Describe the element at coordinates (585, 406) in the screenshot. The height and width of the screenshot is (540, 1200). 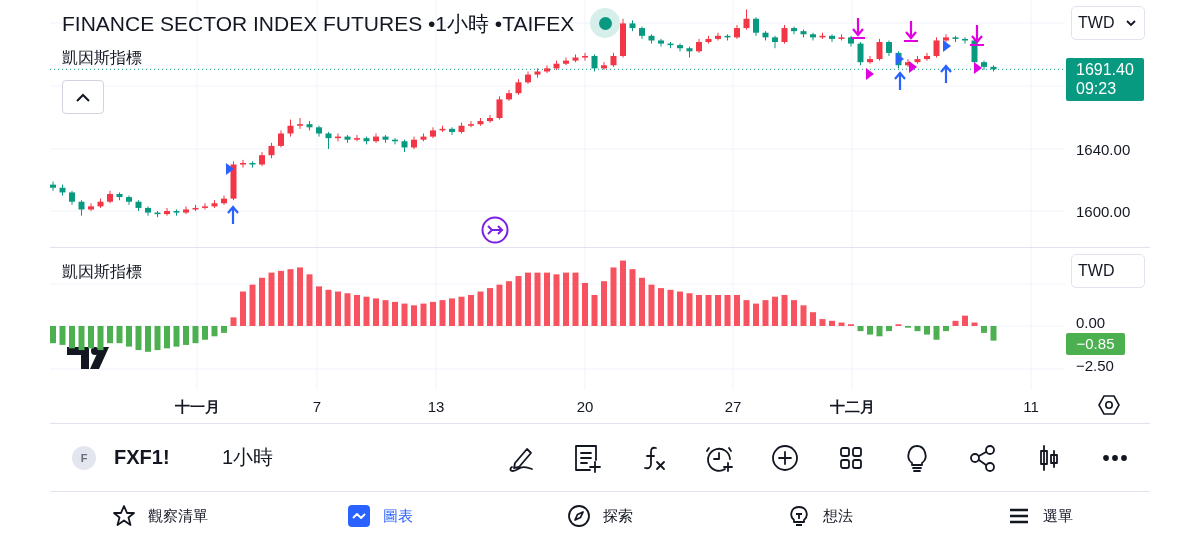
I see `time-axis-label: 20` at that location.